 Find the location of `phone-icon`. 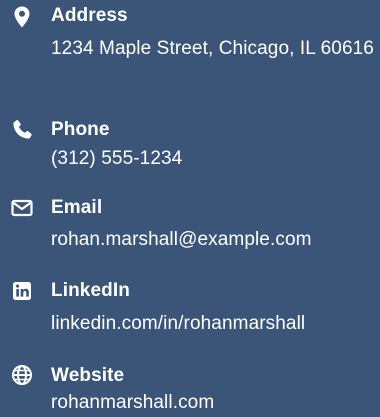

phone-icon is located at coordinates (22, 130).